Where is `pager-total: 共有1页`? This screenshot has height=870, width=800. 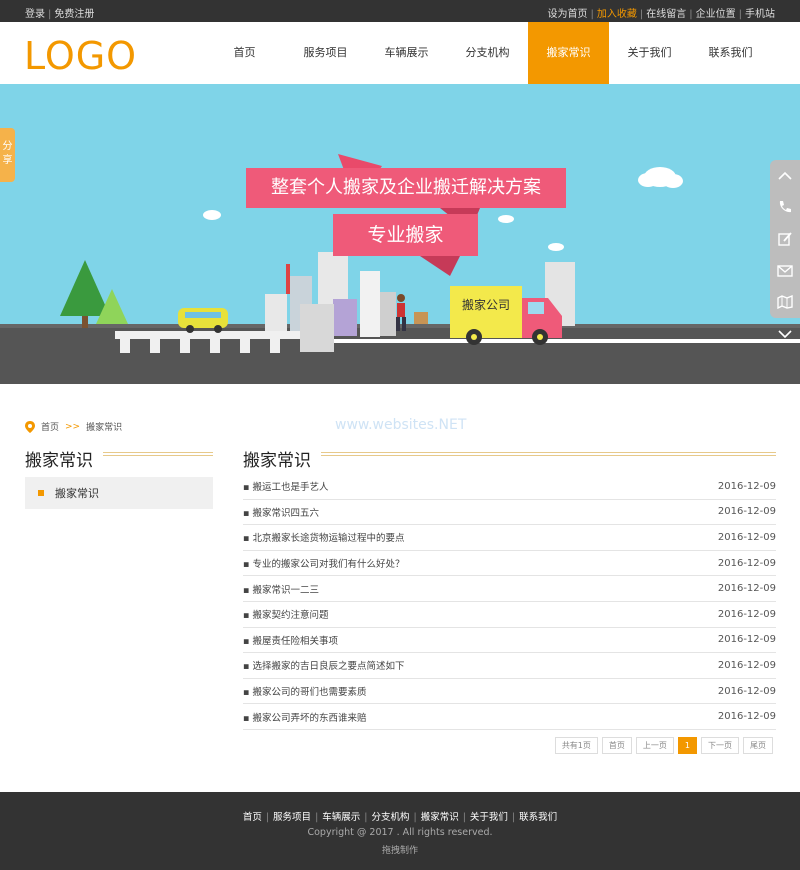 pager-total: 共有1页 is located at coordinates (576, 745).